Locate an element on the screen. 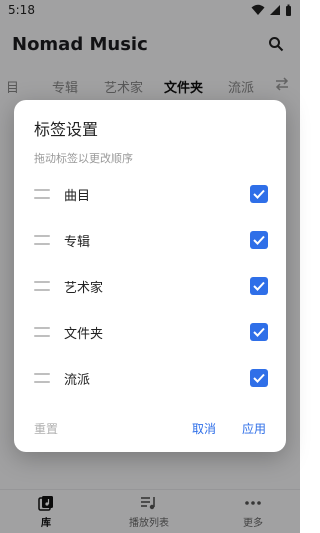 The image size is (320, 533). tab-option-row: 艺术家 is located at coordinates (151, 286).